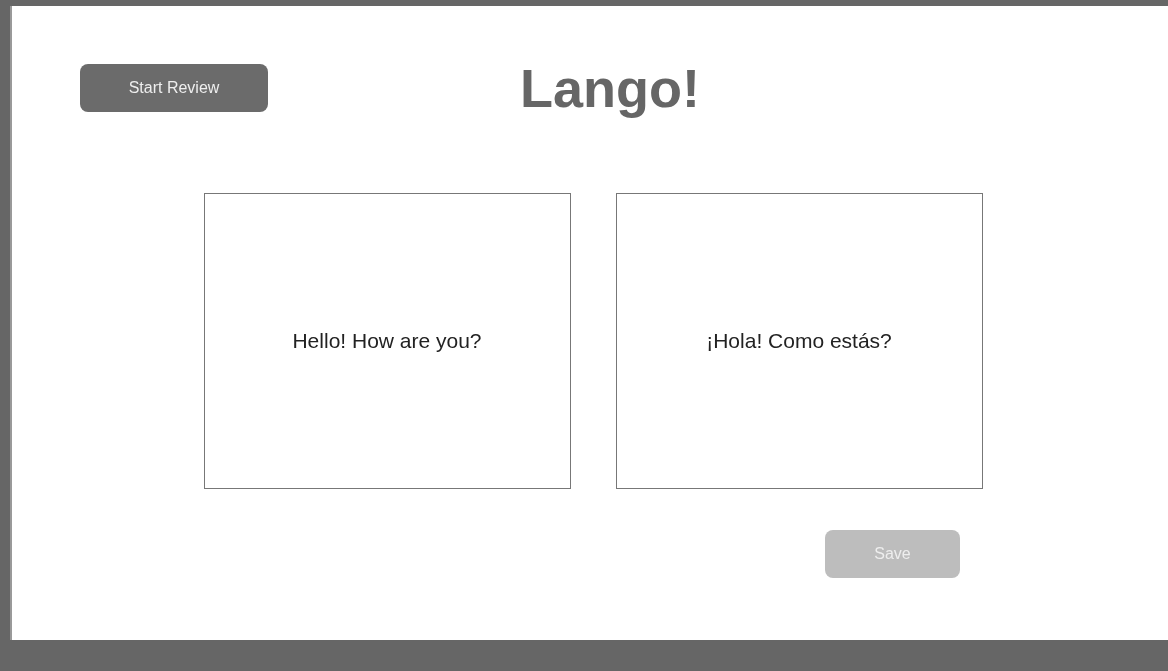 The width and height of the screenshot is (1168, 671). Describe the element at coordinates (799, 341) in the screenshot. I see `card-text: ¡Hola! Como estás?` at that location.